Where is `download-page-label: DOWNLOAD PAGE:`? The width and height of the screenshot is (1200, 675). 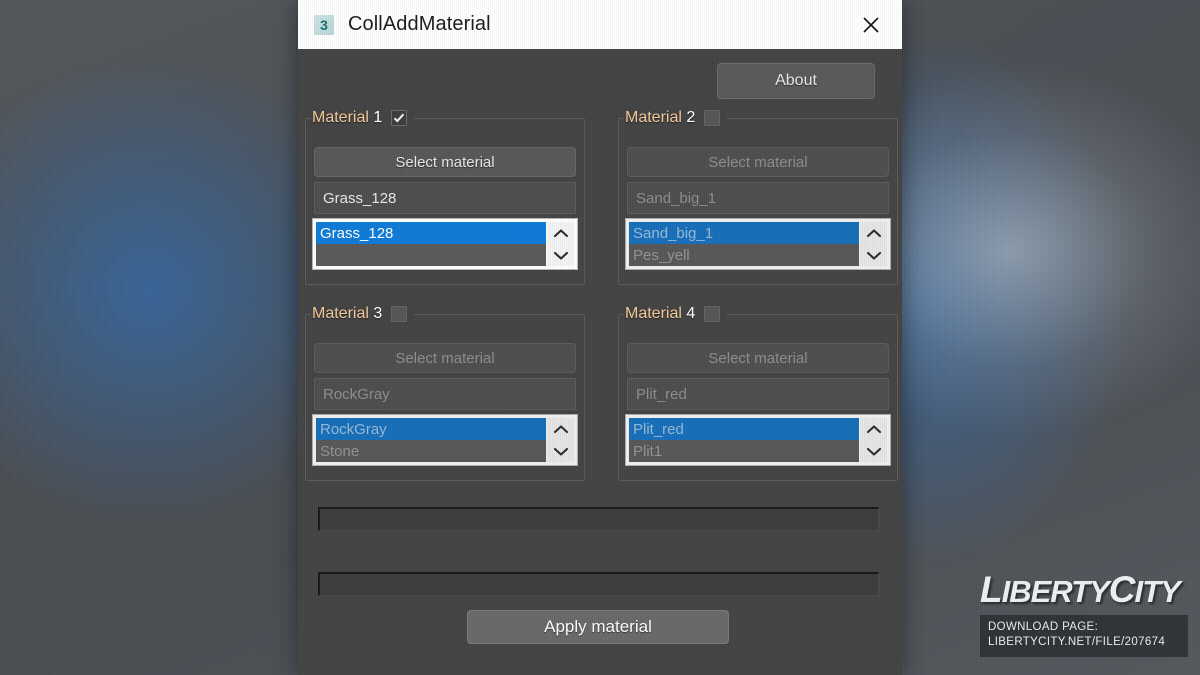
download-page-label: DOWNLOAD PAGE: is located at coordinates (1043, 626).